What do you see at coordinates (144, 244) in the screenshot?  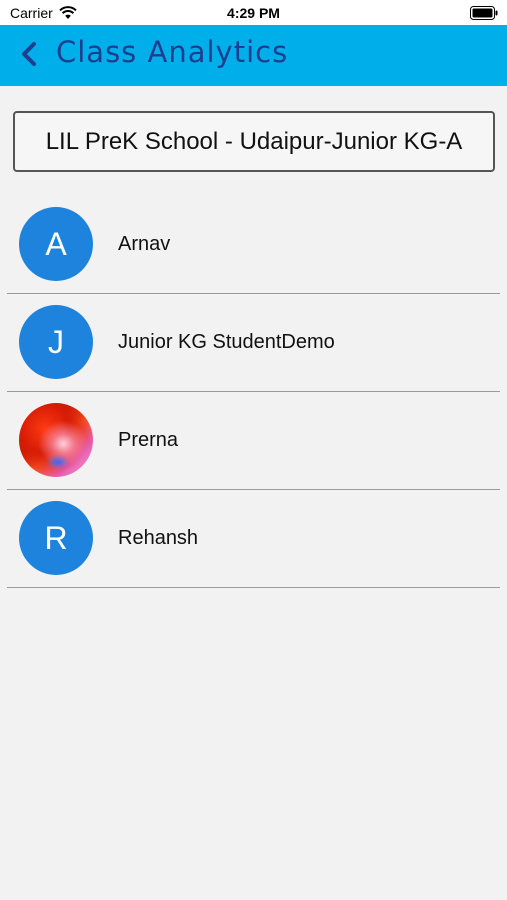 I see `student-name: Arnav` at bounding box center [144, 244].